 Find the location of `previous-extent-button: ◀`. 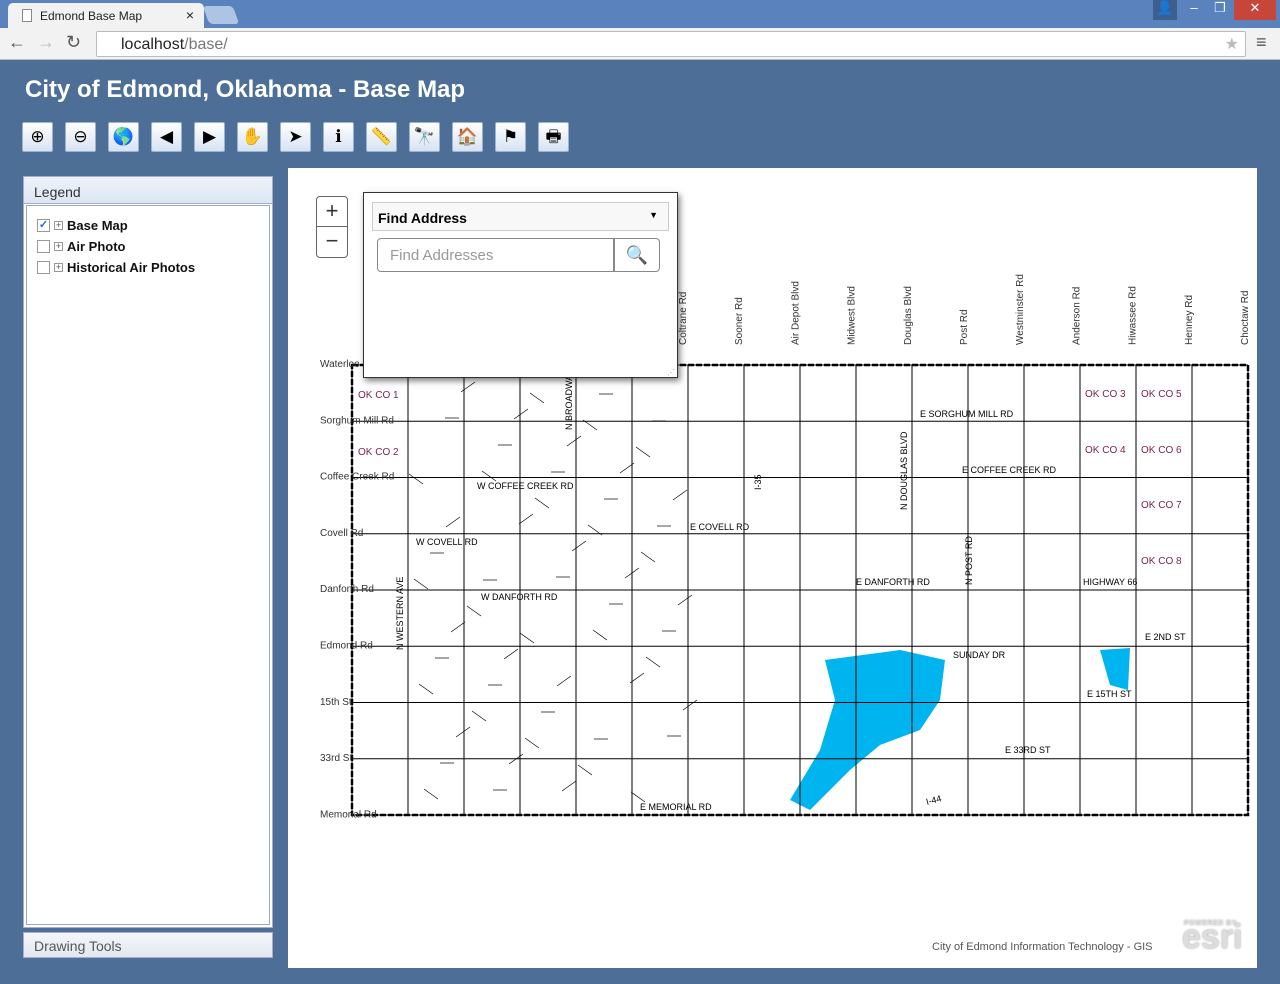

previous-extent-button: ◀ is located at coordinates (166, 137).